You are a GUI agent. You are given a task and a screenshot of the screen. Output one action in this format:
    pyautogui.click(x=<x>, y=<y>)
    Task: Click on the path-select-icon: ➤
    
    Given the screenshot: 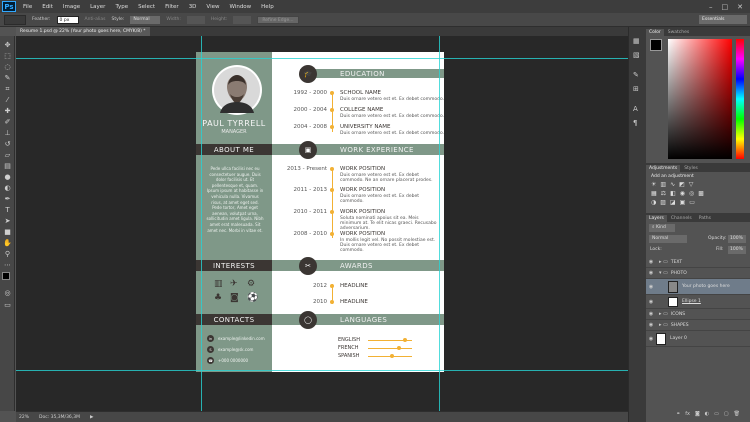 What is the action you would take?
    pyautogui.click(x=7, y=221)
    